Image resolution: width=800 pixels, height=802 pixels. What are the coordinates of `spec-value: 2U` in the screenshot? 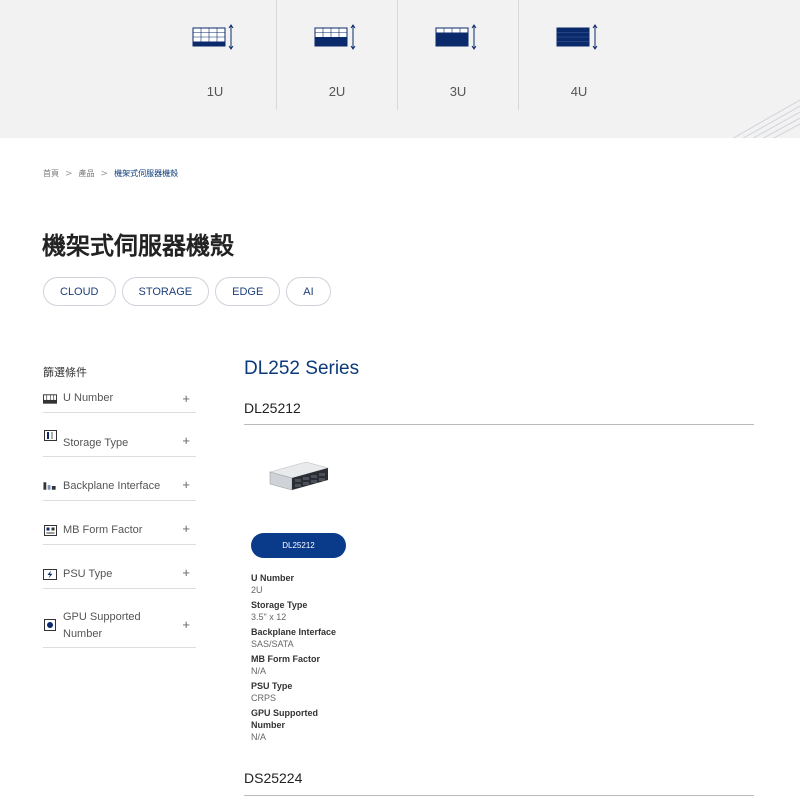 It's located at (257, 590).